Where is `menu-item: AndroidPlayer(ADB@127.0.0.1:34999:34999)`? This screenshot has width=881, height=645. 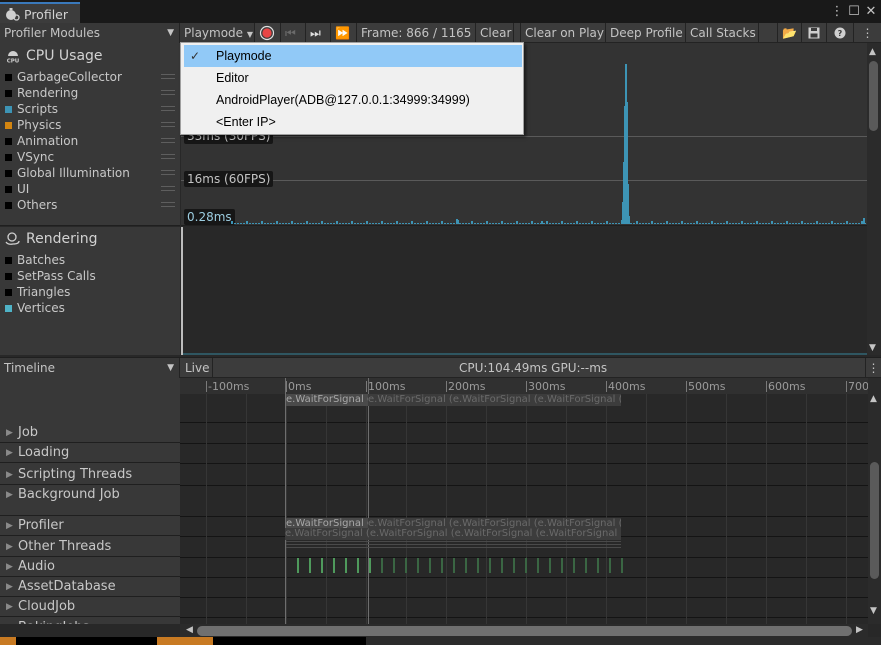
menu-item: AndroidPlayer(ADB@127.0.0.1:34999:34999) is located at coordinates (353, 100).